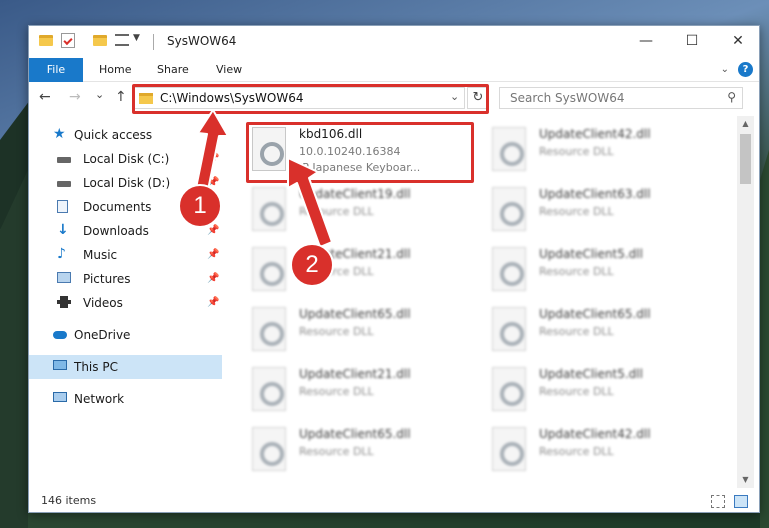  Describe the element at coordinates (745, 302) in the screenshot. I see `vertical-scrollbar: ▲ ▼` at that location.